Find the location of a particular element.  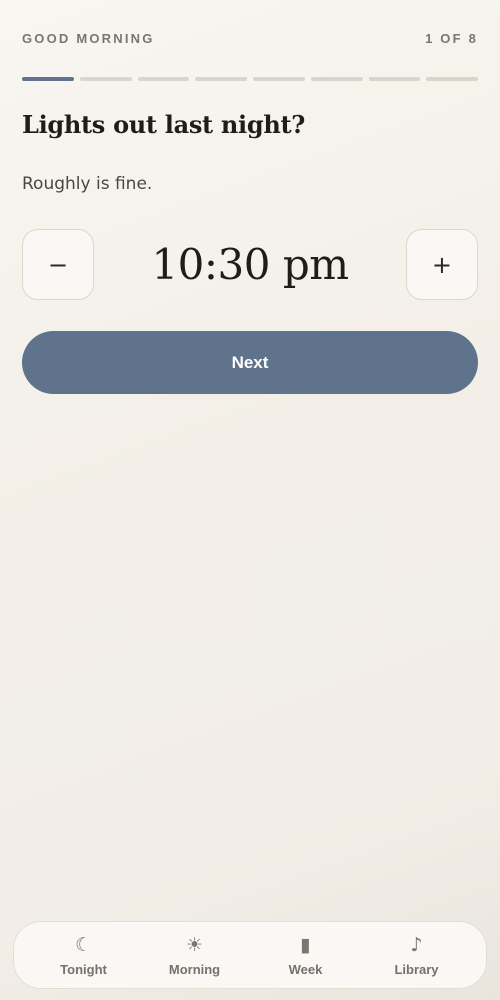

decrement-button: − is located at coordinates (58, 264).